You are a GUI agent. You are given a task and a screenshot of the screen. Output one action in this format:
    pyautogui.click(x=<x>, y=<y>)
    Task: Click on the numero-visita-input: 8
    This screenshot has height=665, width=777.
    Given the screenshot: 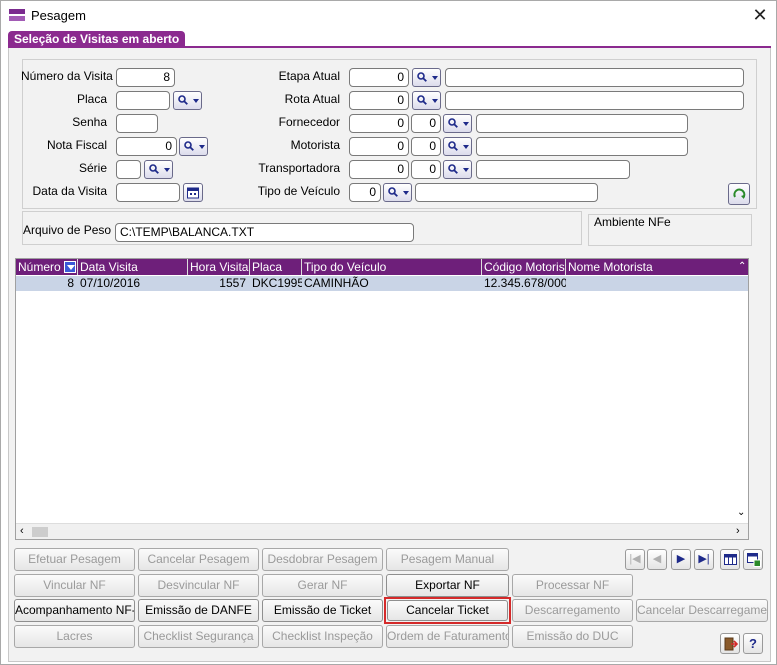 What is the action you would take?
    pyautogui.click(x=145, y=77)
    